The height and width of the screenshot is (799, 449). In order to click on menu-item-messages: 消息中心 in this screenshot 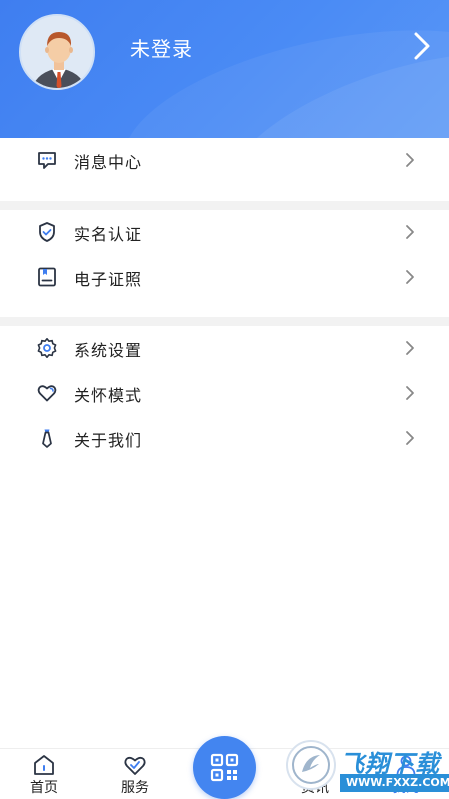, I will do `click(224, 160)`.